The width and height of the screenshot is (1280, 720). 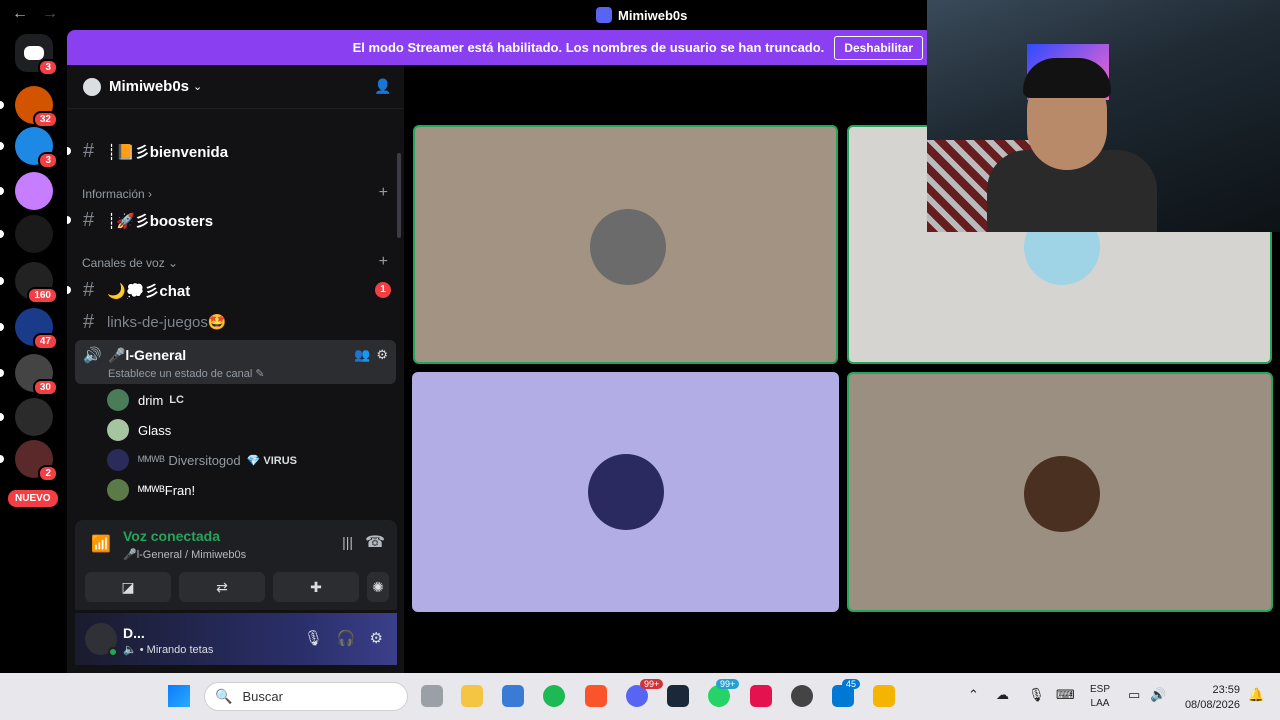 I want to click on channel-label: ┊📙彡bienvenida, so click(x=168, y=152).